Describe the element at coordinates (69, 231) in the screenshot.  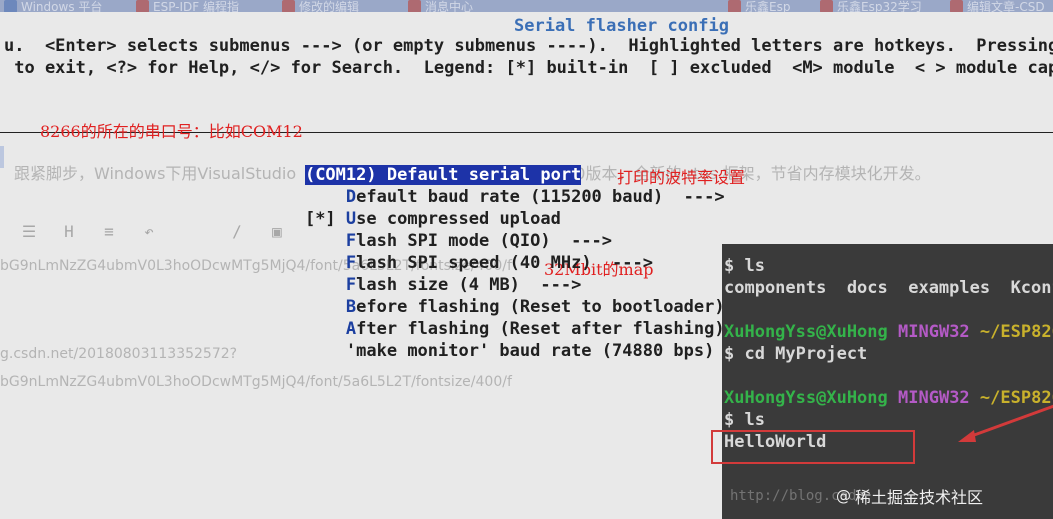
I see `heading-icon: H` at that location.